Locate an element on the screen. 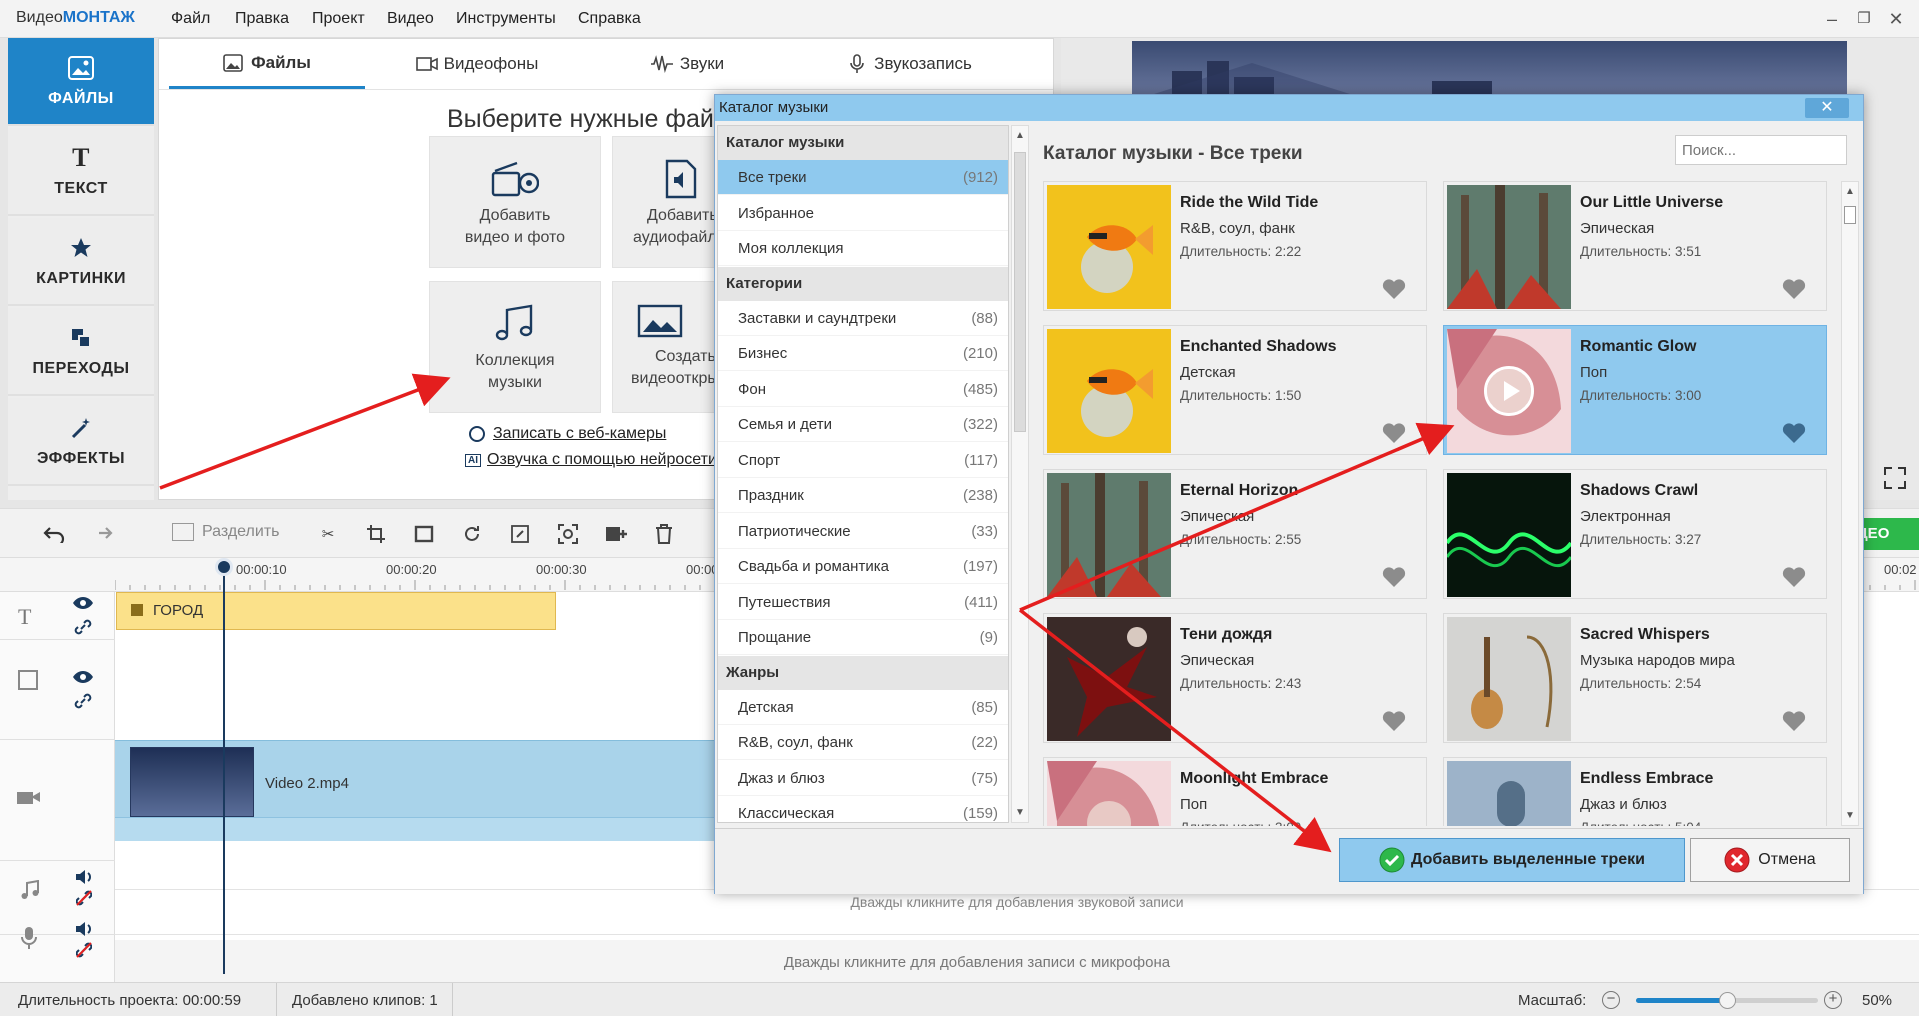 The height and width of the screenshot is (1016, 1919). ai-voiceover-link: Озвучка с помощью нейросети is located at coordinates (601, 460).